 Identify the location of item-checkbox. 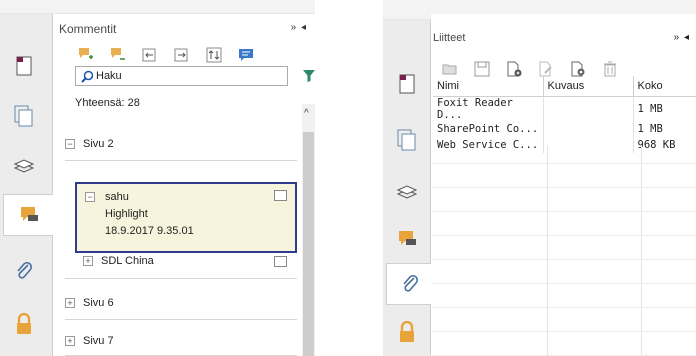
(280, 261).